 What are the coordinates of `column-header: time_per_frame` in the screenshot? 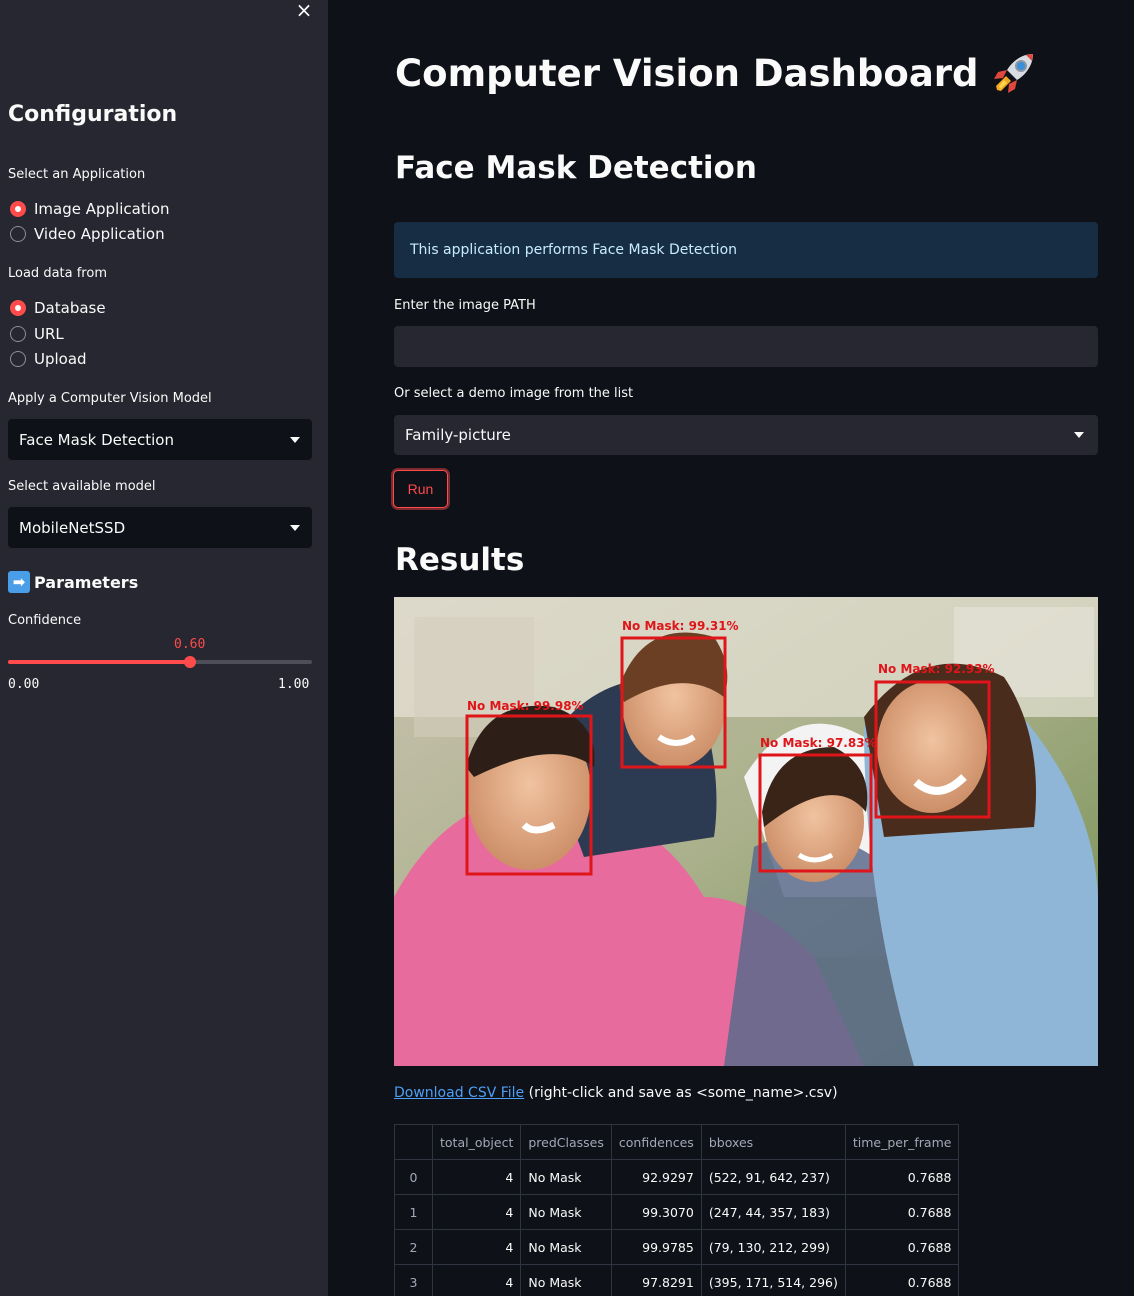 It's located at (902, 1142).